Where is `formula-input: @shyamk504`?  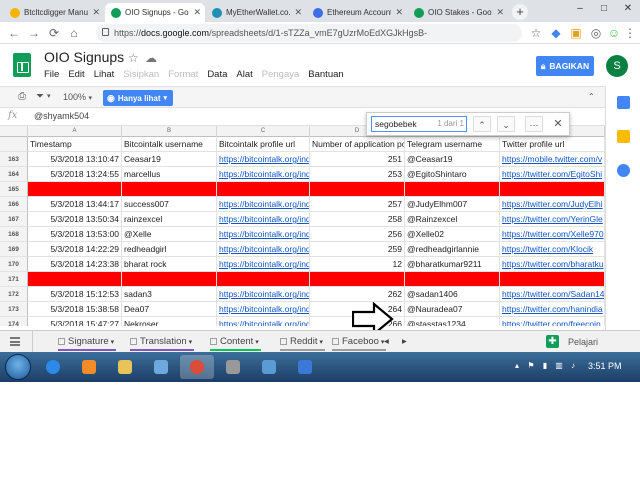
formula-input: @shyamk504 is located at coordinates (61, 116).